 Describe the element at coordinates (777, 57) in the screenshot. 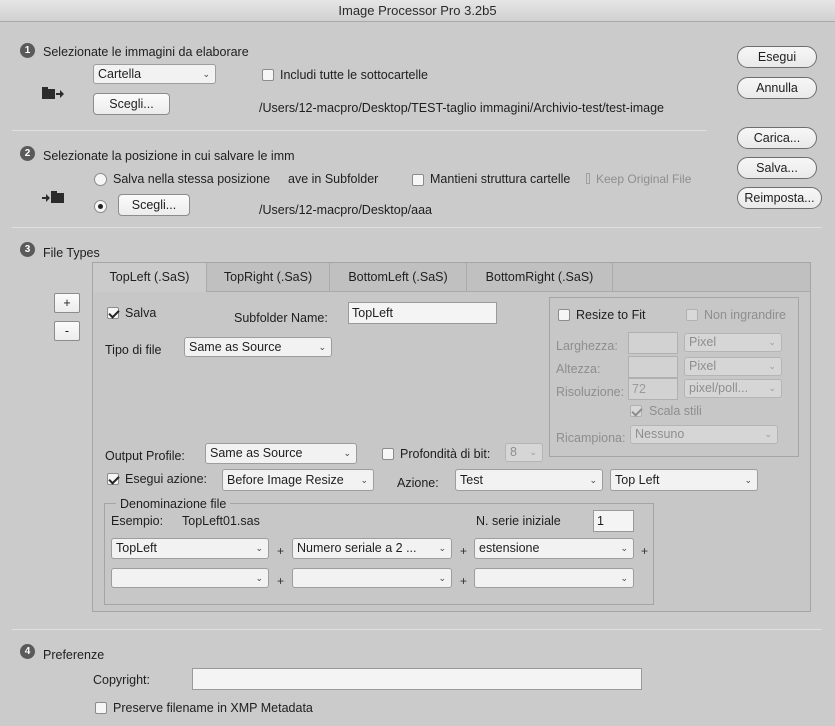

I see `run-button: Esegui` at that location.